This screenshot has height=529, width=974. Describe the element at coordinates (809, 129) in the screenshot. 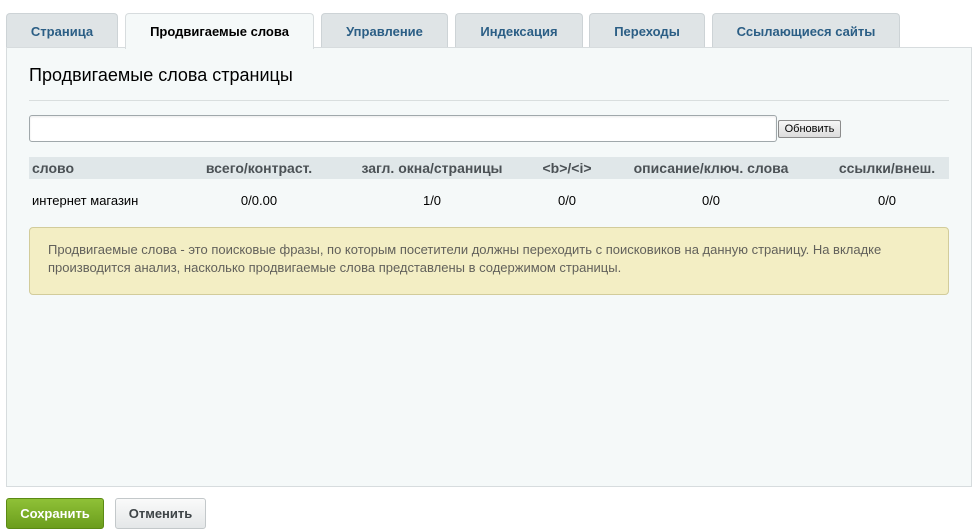

I see `refresh-button: Обновить` at that location.